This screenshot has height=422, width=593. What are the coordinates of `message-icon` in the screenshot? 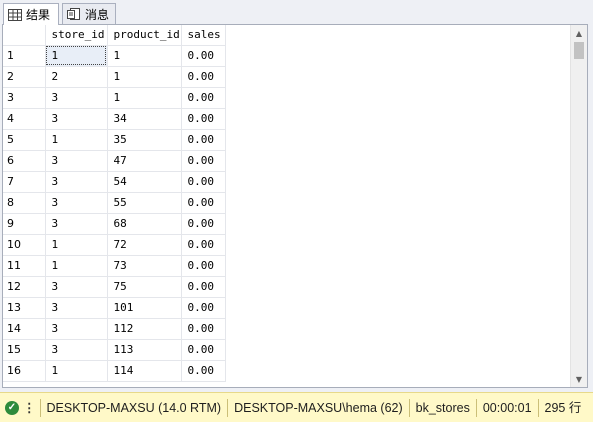 It's located at (74, 14).